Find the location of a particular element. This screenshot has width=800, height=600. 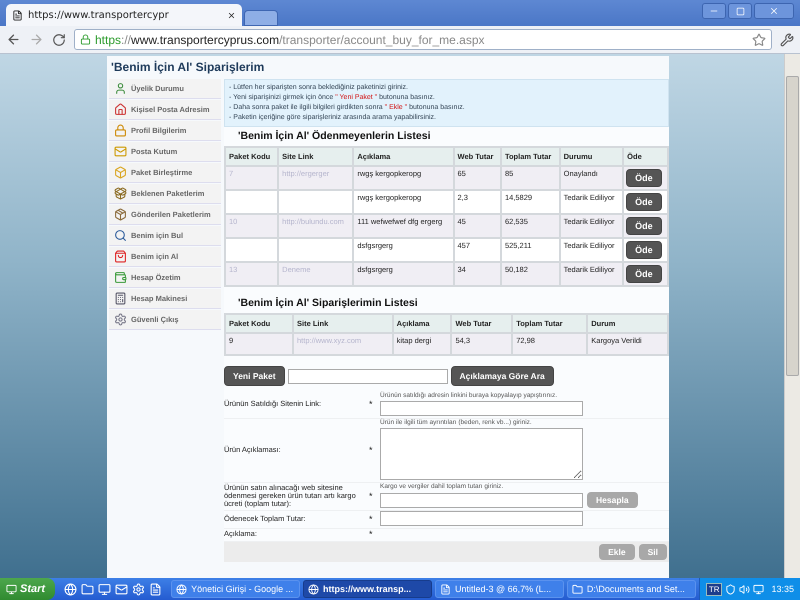

windows-icon is located at coordinates (11, 589).